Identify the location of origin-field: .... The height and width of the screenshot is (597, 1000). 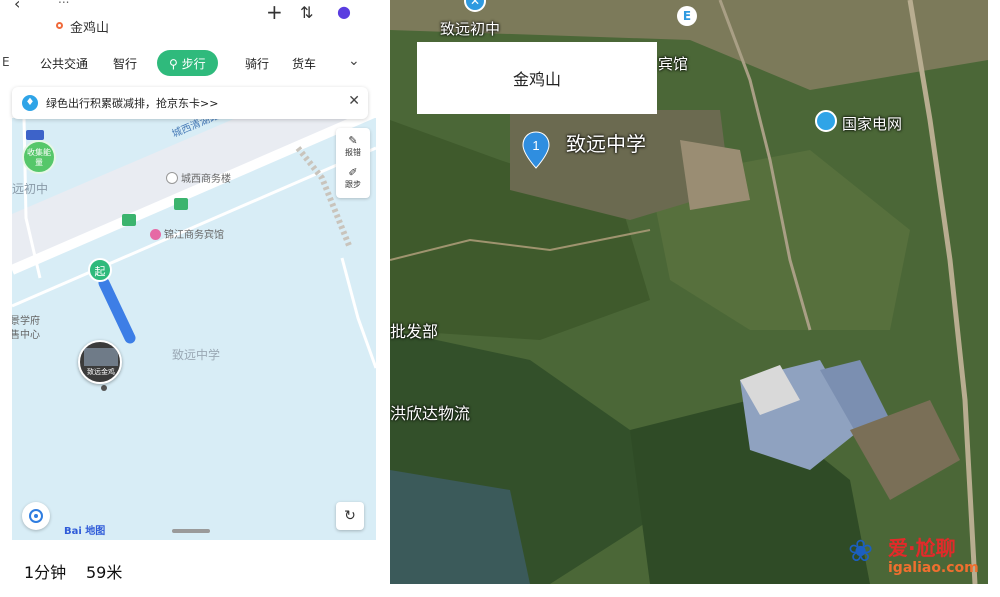
(113, 3).